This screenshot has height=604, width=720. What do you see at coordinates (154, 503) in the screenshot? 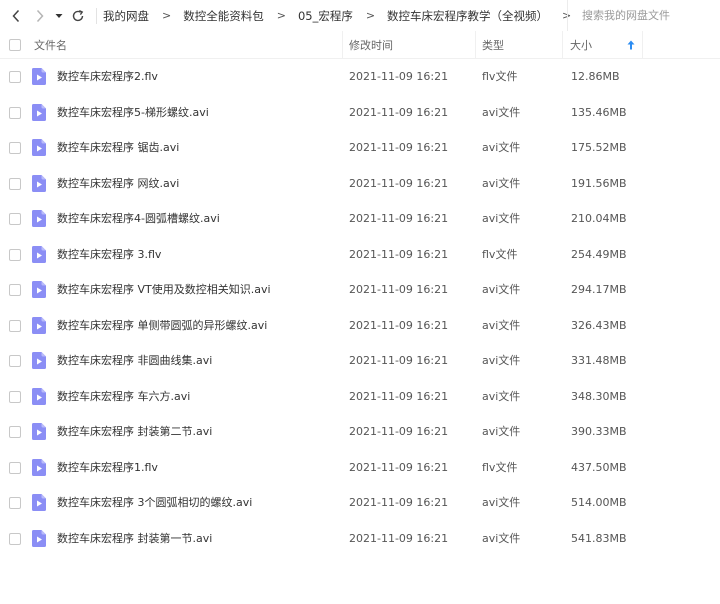
I see `file-name: 数控车床宏程序 3个圆弧相切的螺纹.avi` at bounding box center [154, 503].